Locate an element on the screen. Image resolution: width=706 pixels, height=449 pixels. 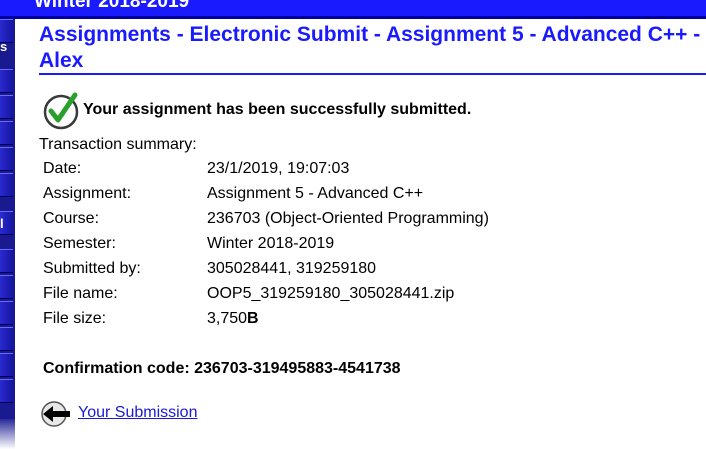
summary-value: 23/1/2019, 19:07:03 is located at coordinates (278, 168).